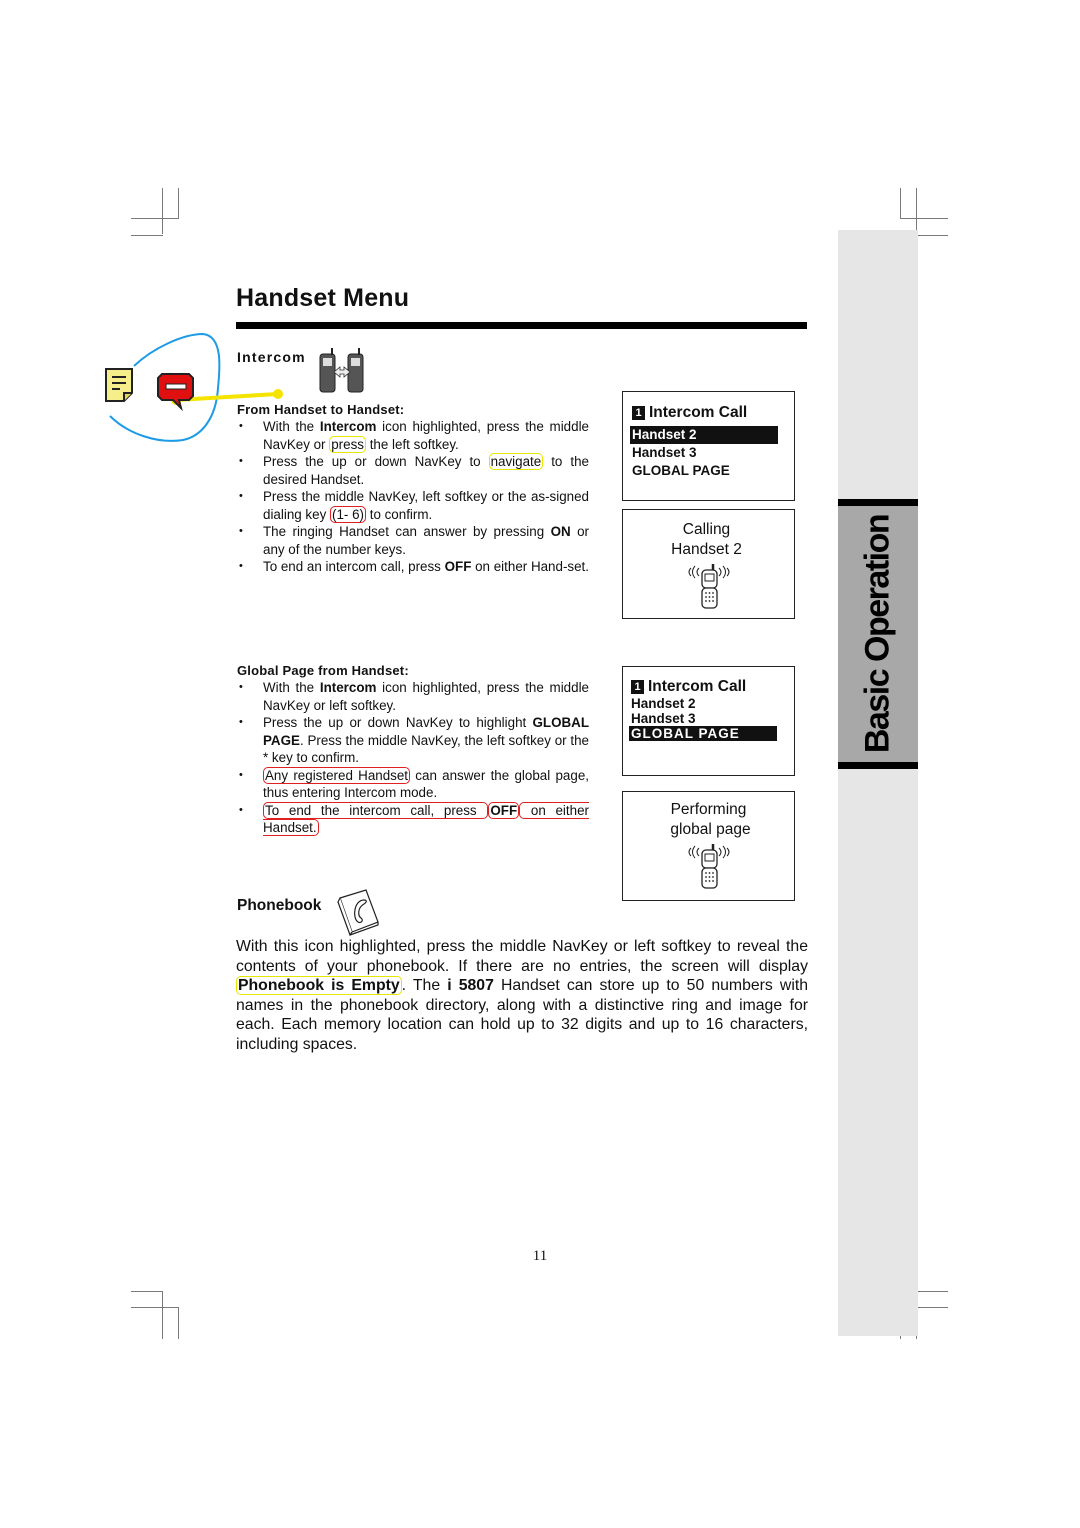 This screenshot has height=1528, width=1080. What do you see at coordinates (348, 514) in the screenshot?
I see `highlighted-text: (1- 6)` at bounding box center [348, 514].